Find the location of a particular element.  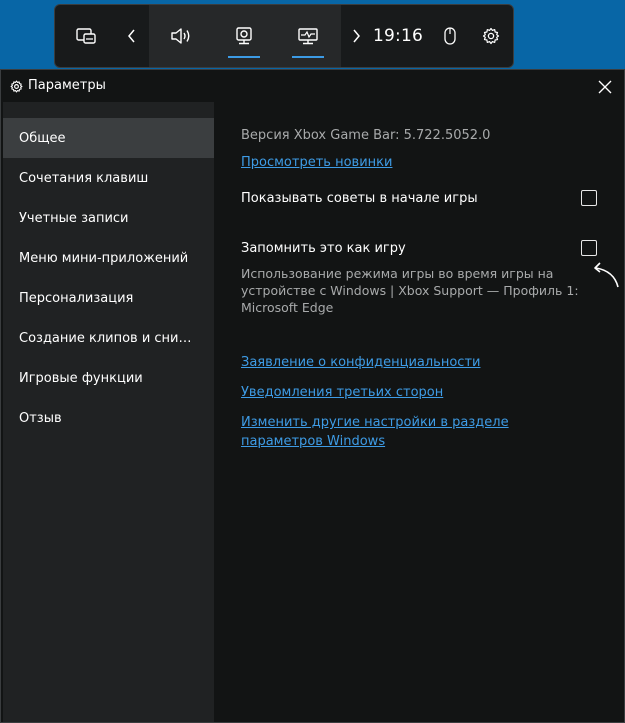

sidebar-item-label: Учетные записи is located at coordinates (74, 218).